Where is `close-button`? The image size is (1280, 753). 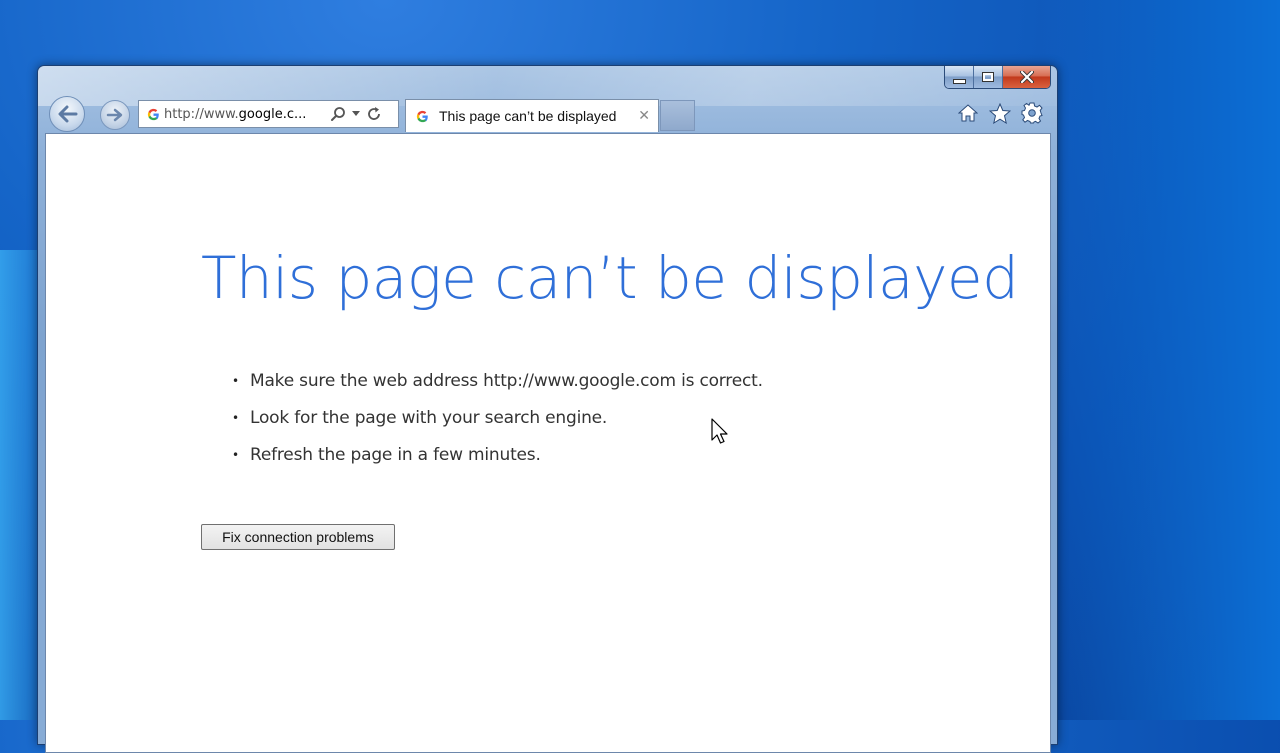
close-button is located at coordinates (1026, 77).